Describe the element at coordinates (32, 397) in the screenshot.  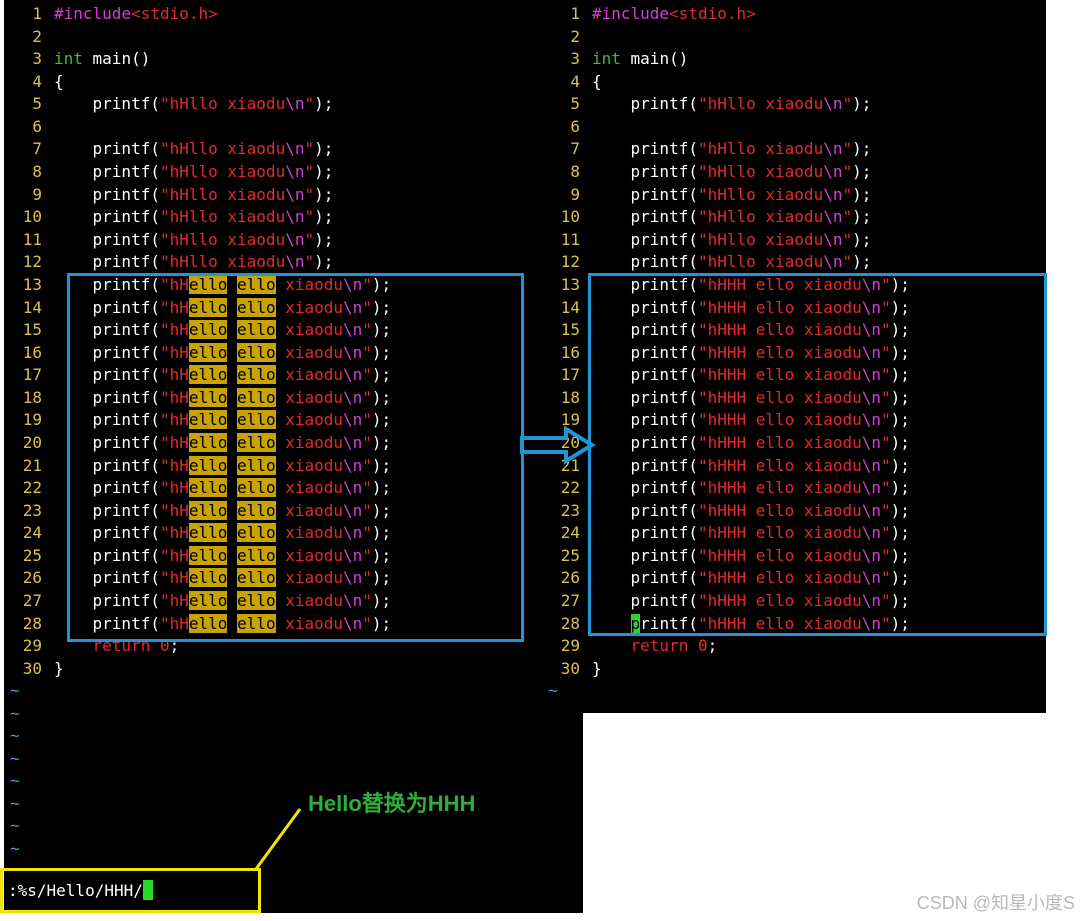
I see `line-number: 18` at that location.